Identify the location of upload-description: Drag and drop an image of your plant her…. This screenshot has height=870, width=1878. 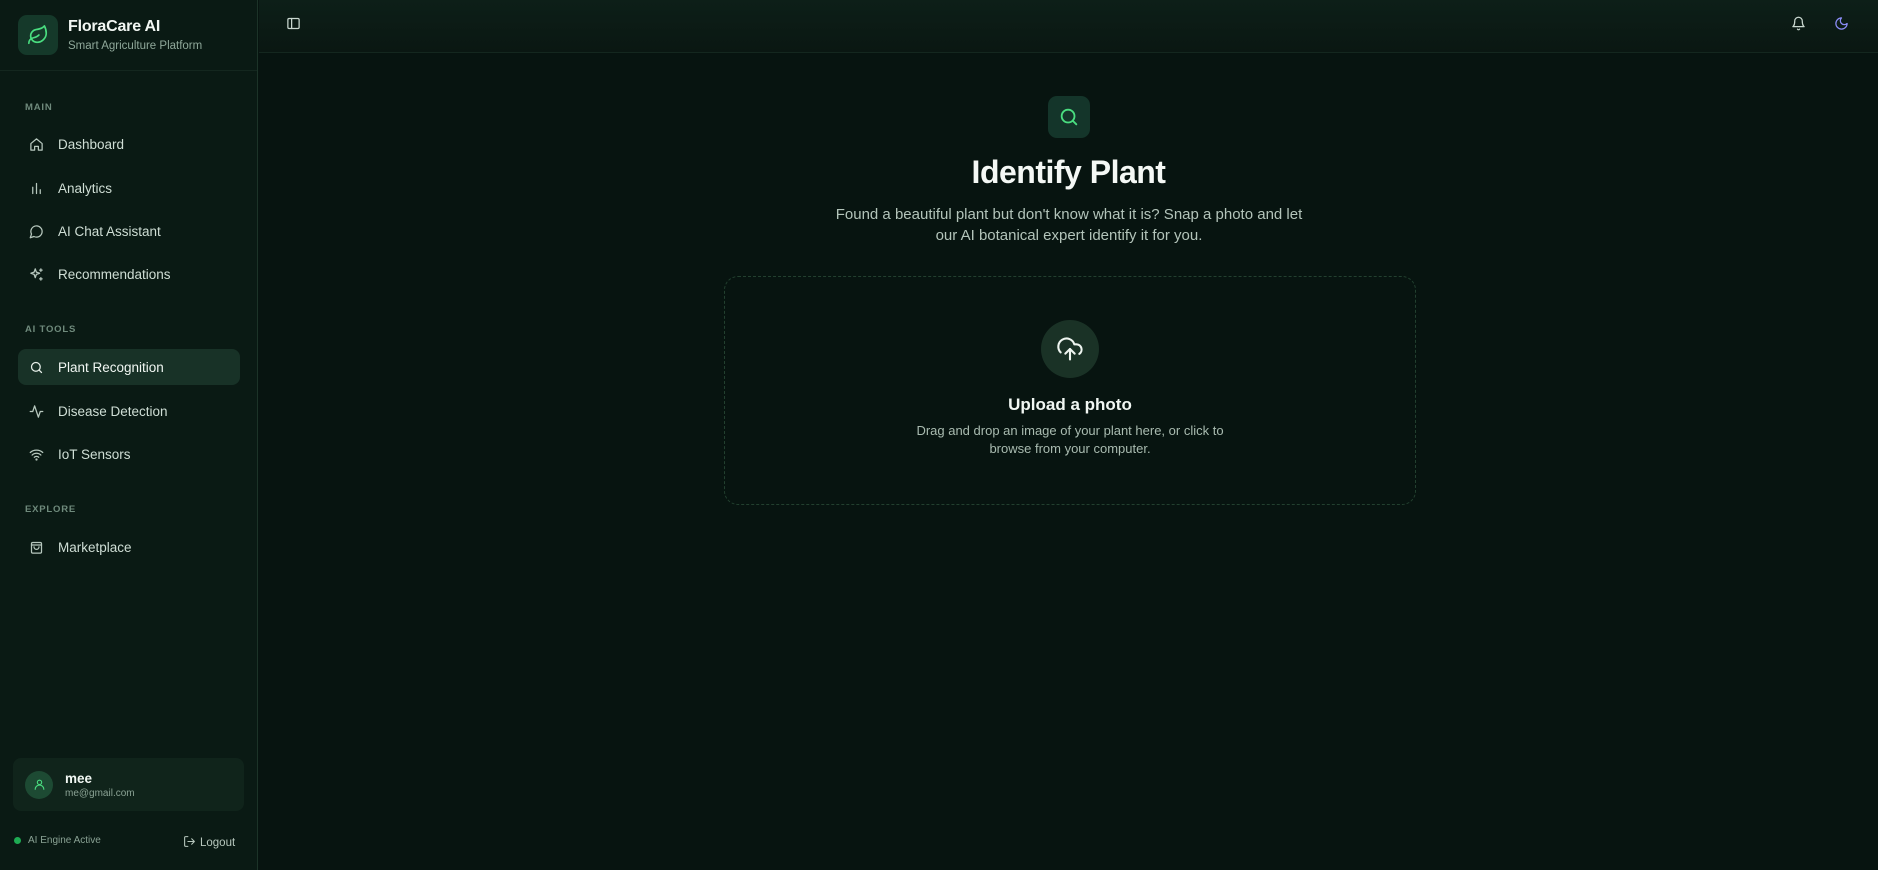
(1070, 439).